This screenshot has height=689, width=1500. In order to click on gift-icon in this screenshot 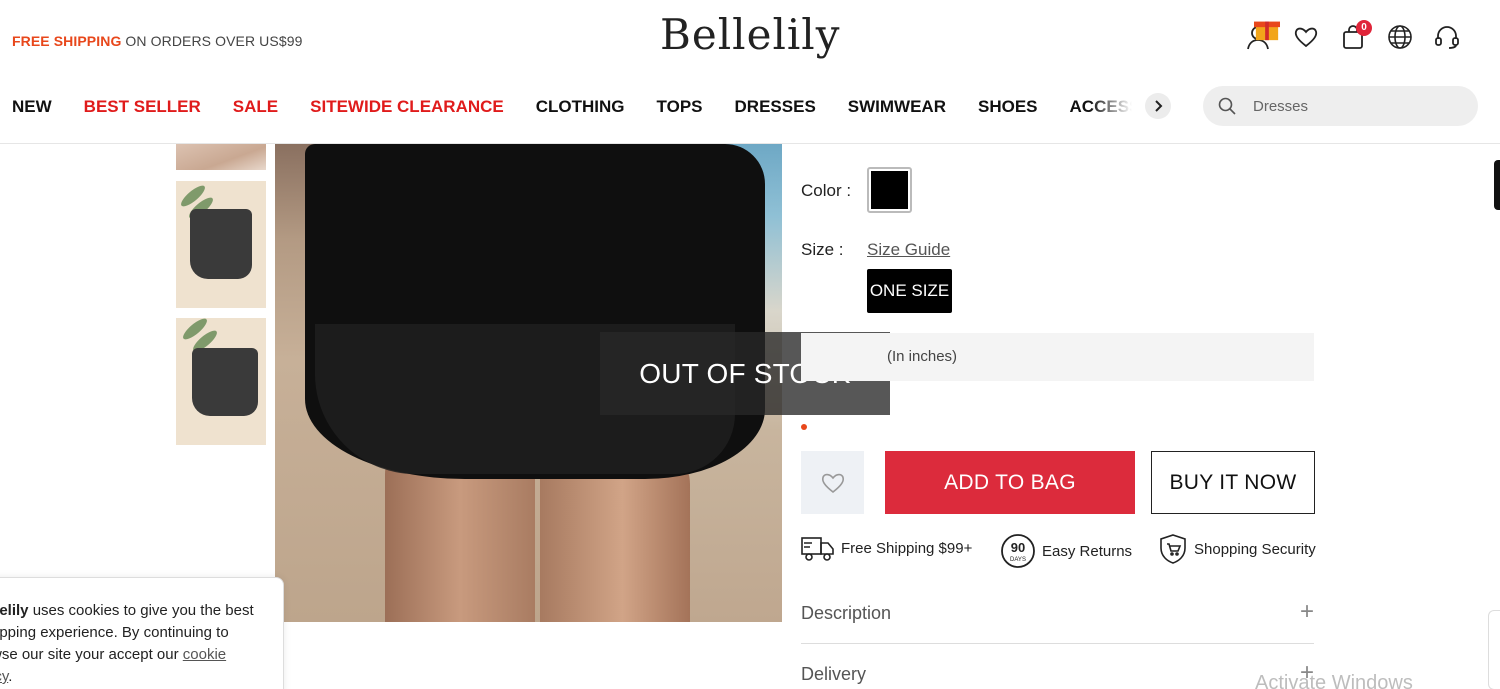, I will do `click(1267, 31)`.